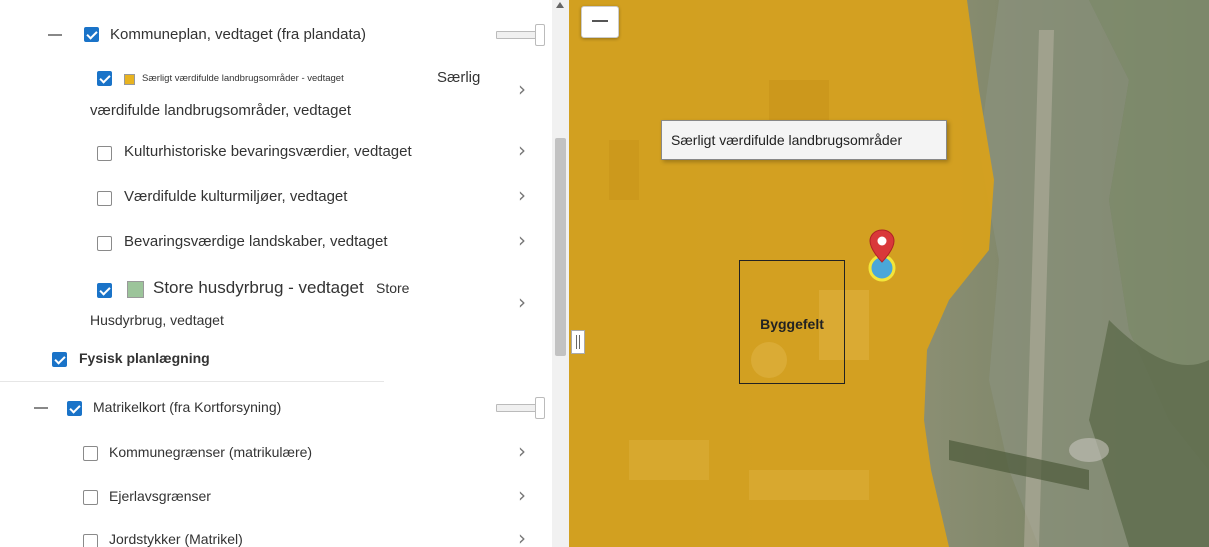 The height and width of the screenshot is (547, 1209). I want to click on layer-item-kulturmiljo: Værdifulde kulturmiljøer, vedtaget ›, so click(276, 197).